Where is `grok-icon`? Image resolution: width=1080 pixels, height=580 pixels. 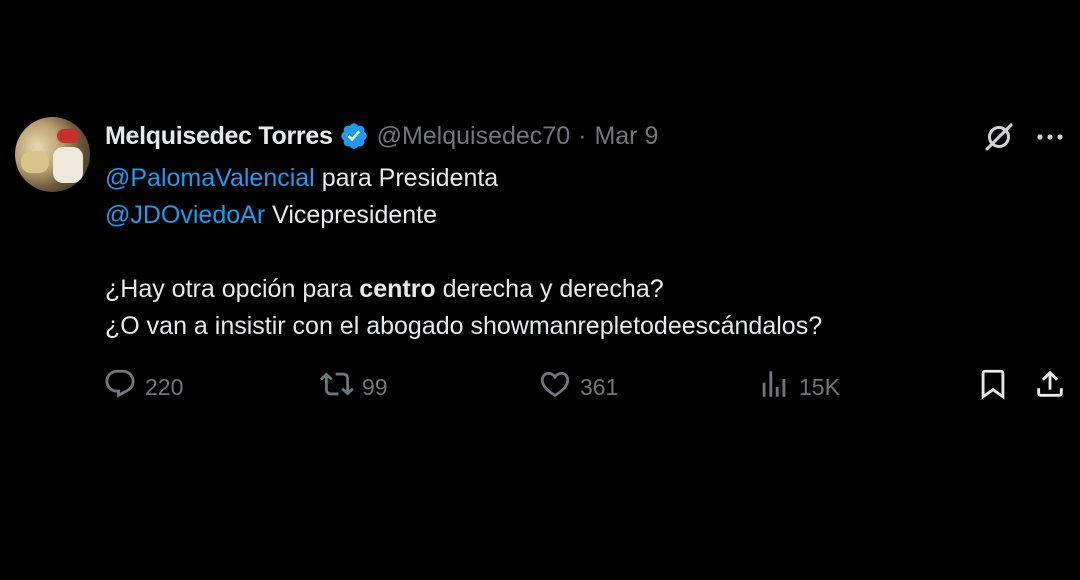
grok-icon is located at coordinates (999, 137).